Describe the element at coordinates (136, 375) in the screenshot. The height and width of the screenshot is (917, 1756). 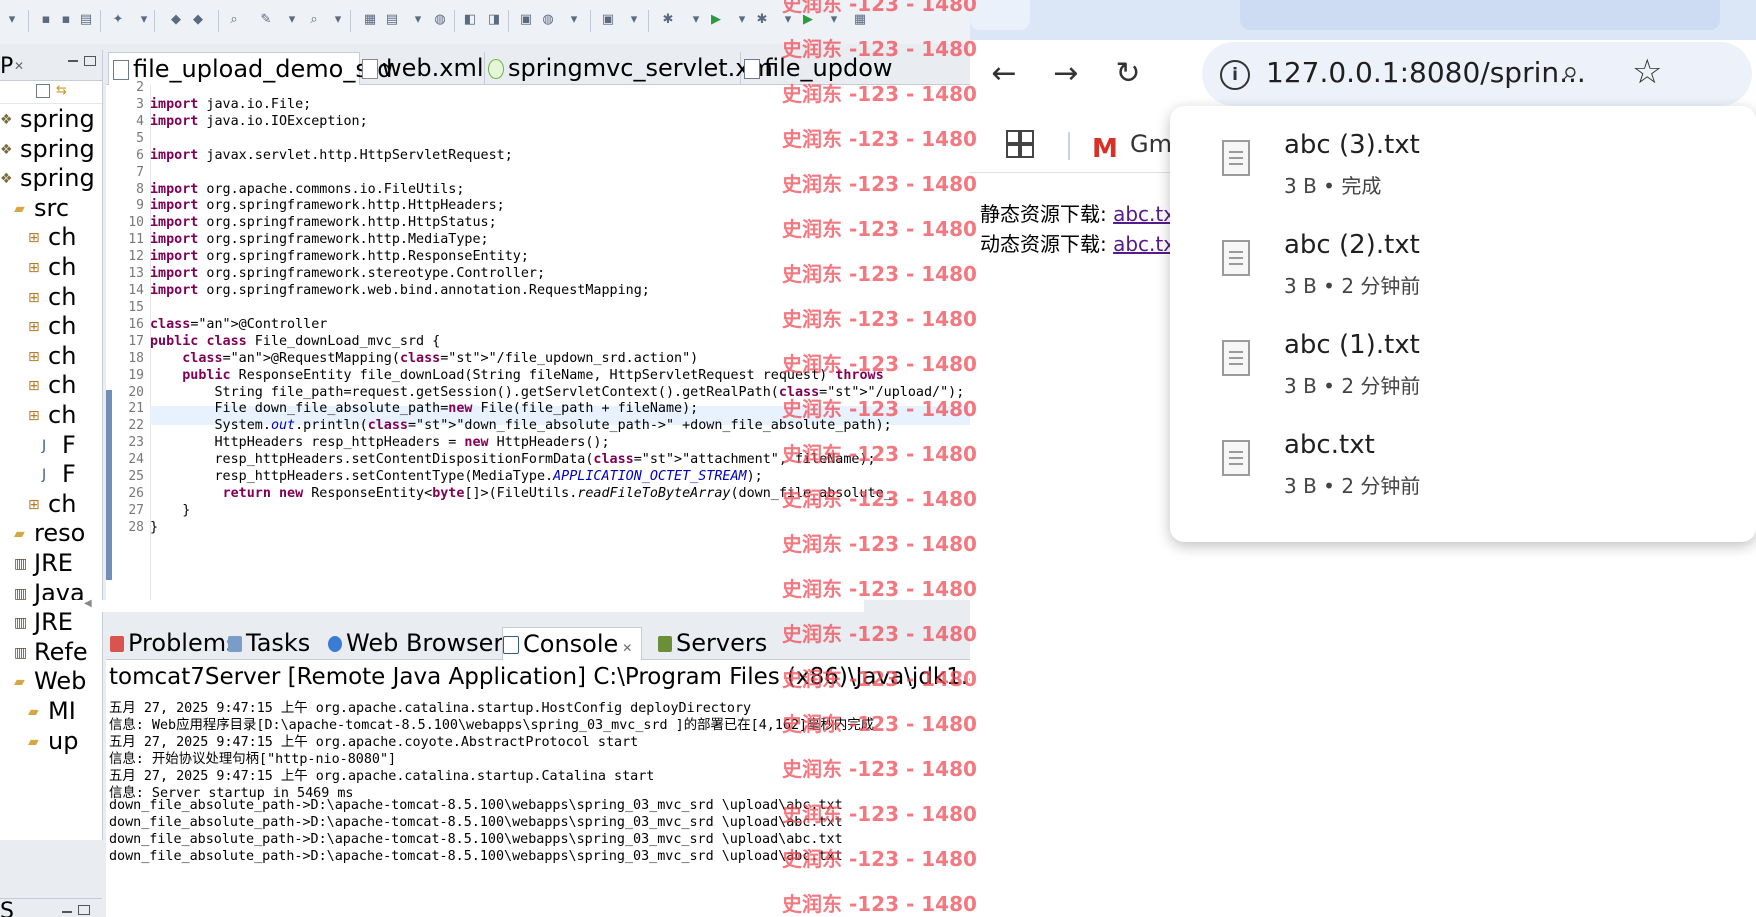
I see `line-number: 19` at that location.